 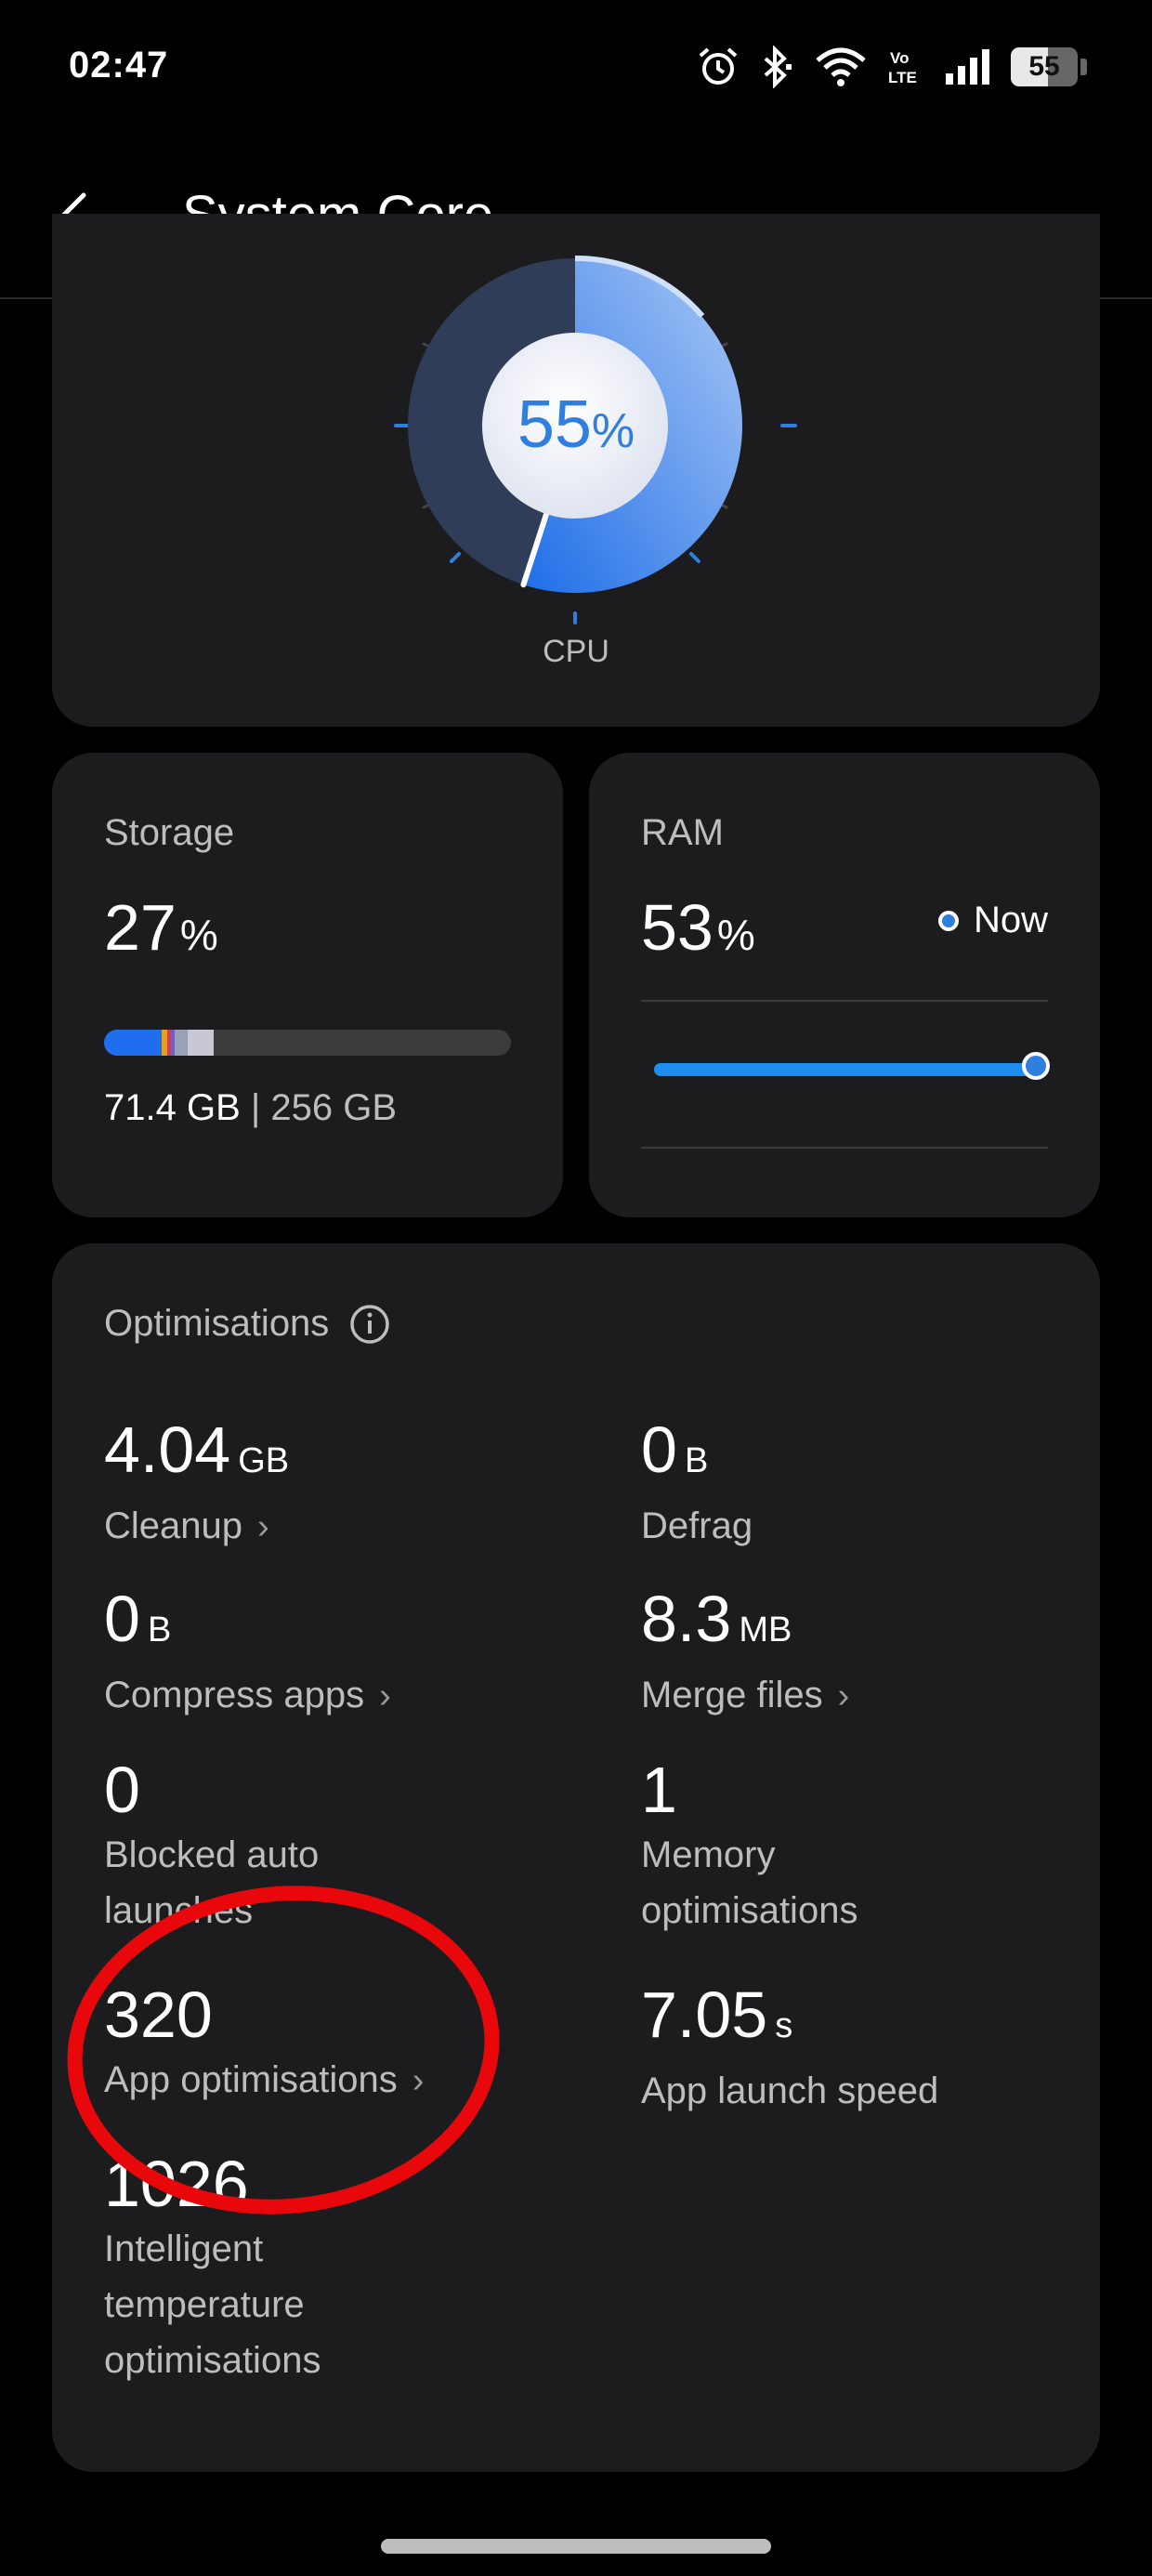 I want to click on defrag-label: Defrag, so click(x=697, y=1525).